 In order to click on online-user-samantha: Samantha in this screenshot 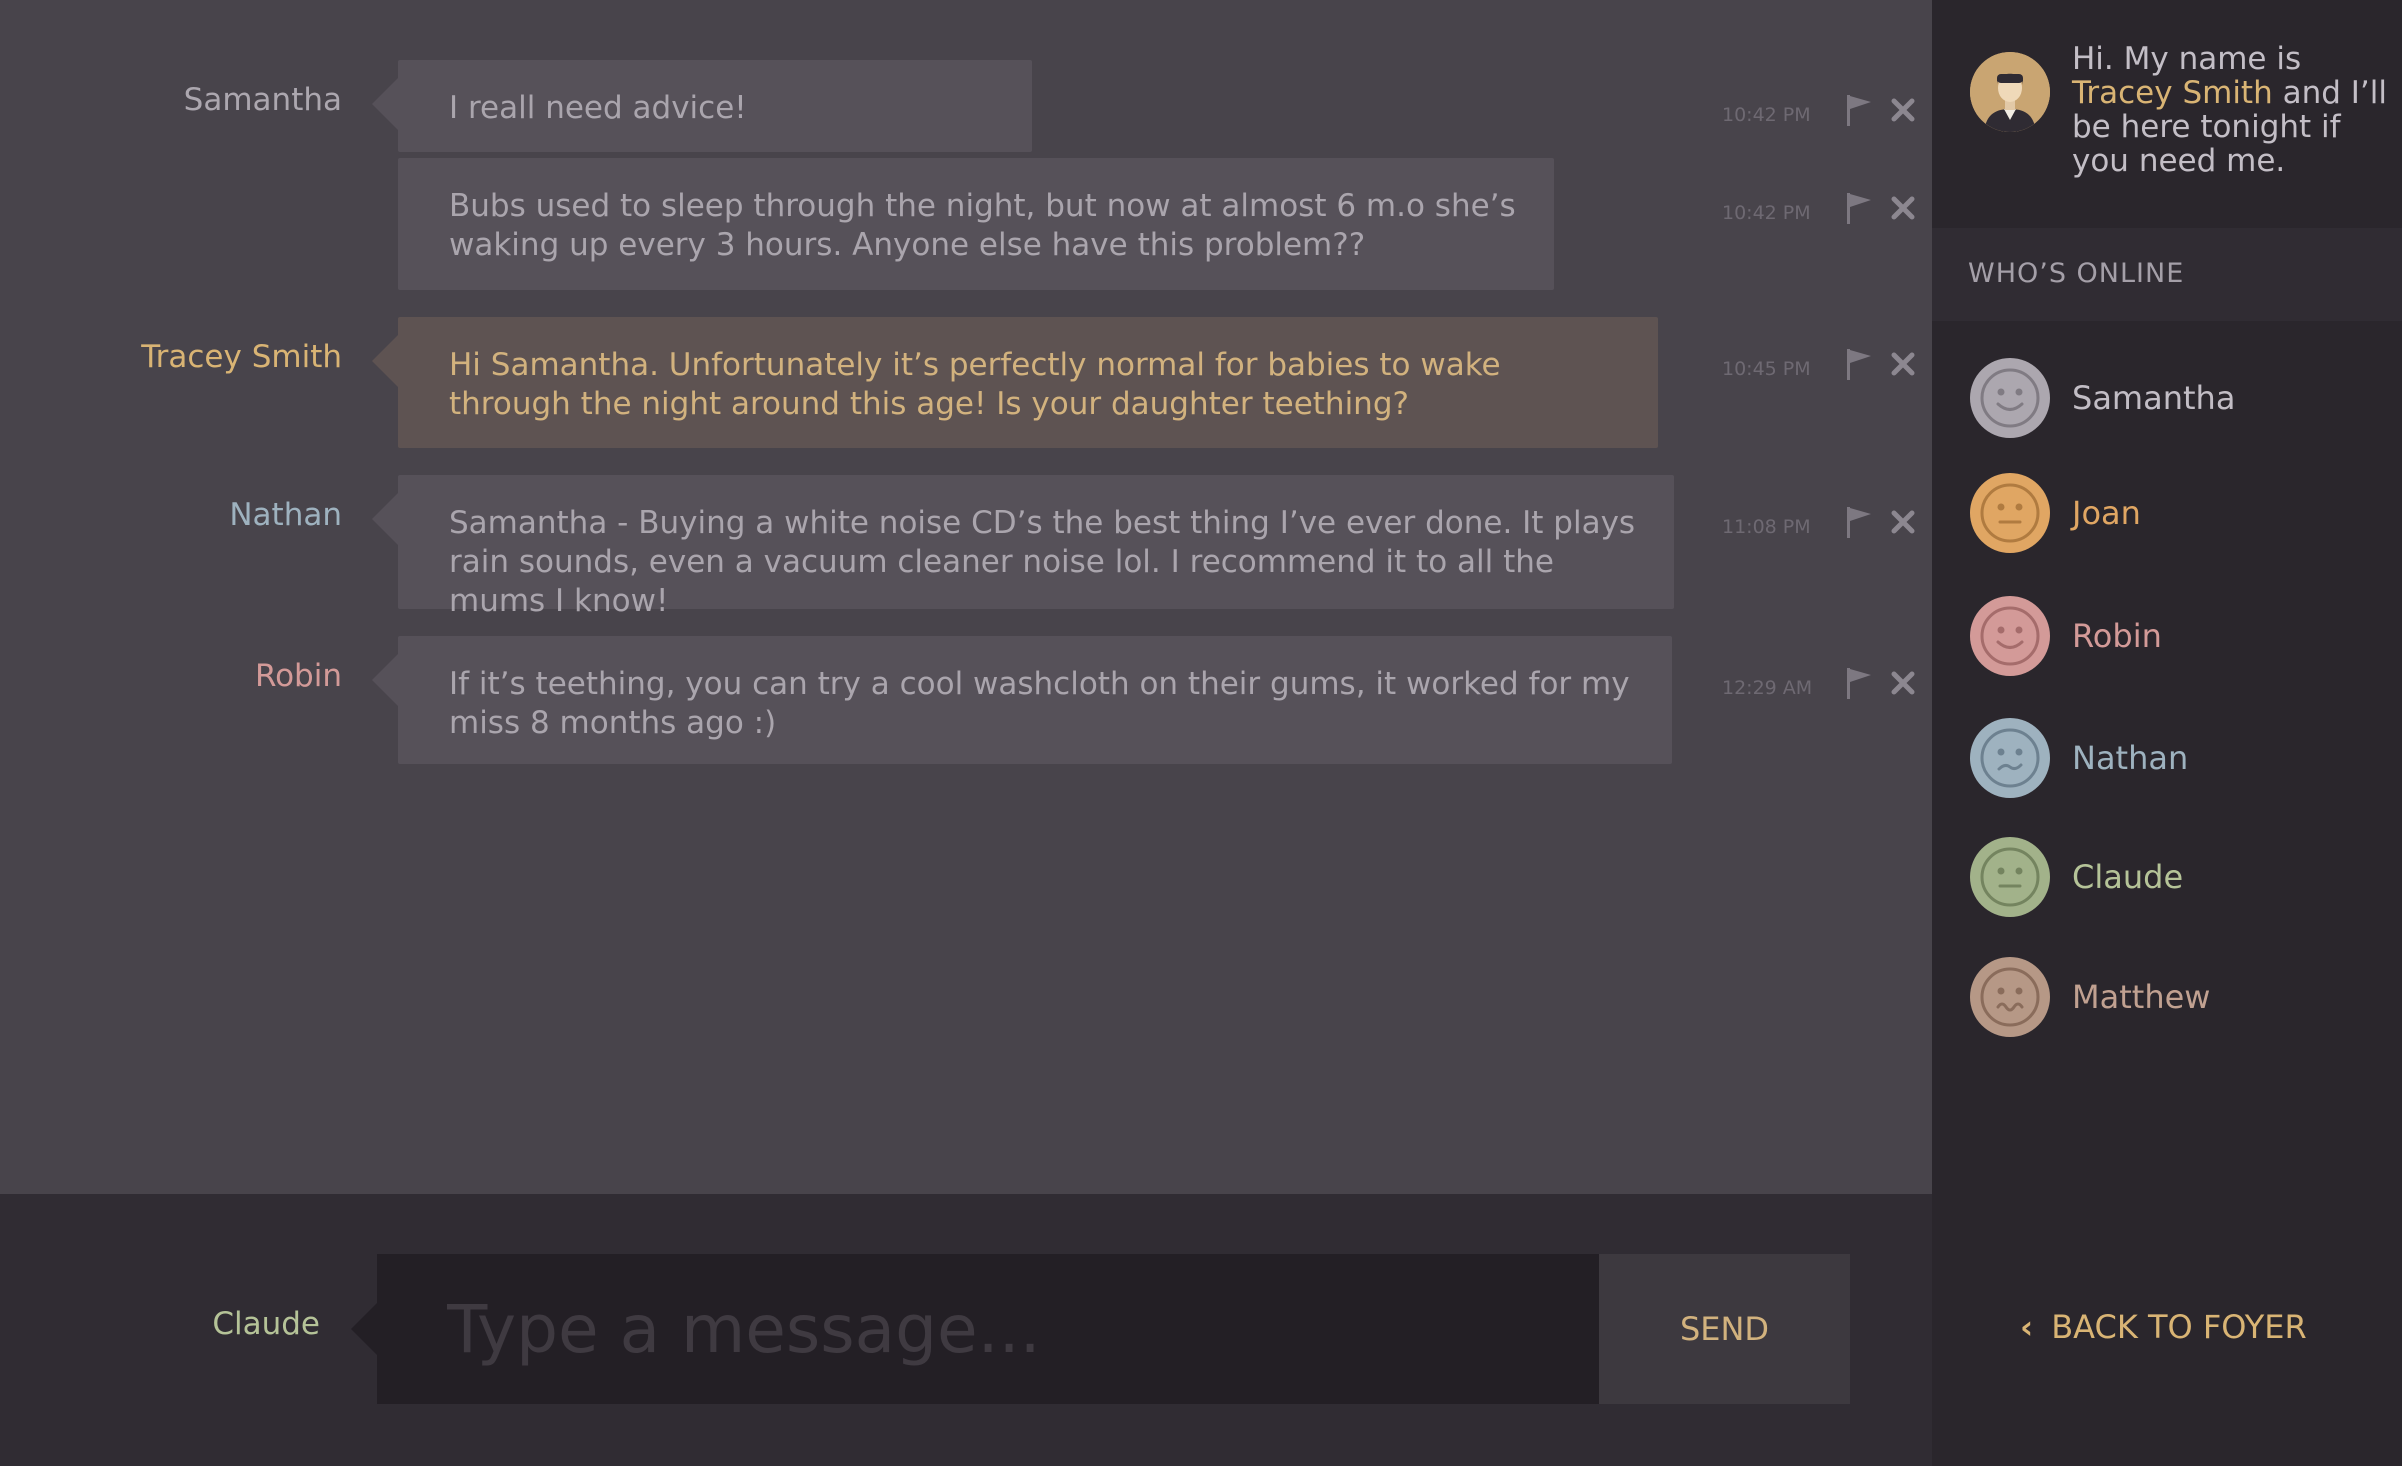, I will do `click(2167, 398)`.